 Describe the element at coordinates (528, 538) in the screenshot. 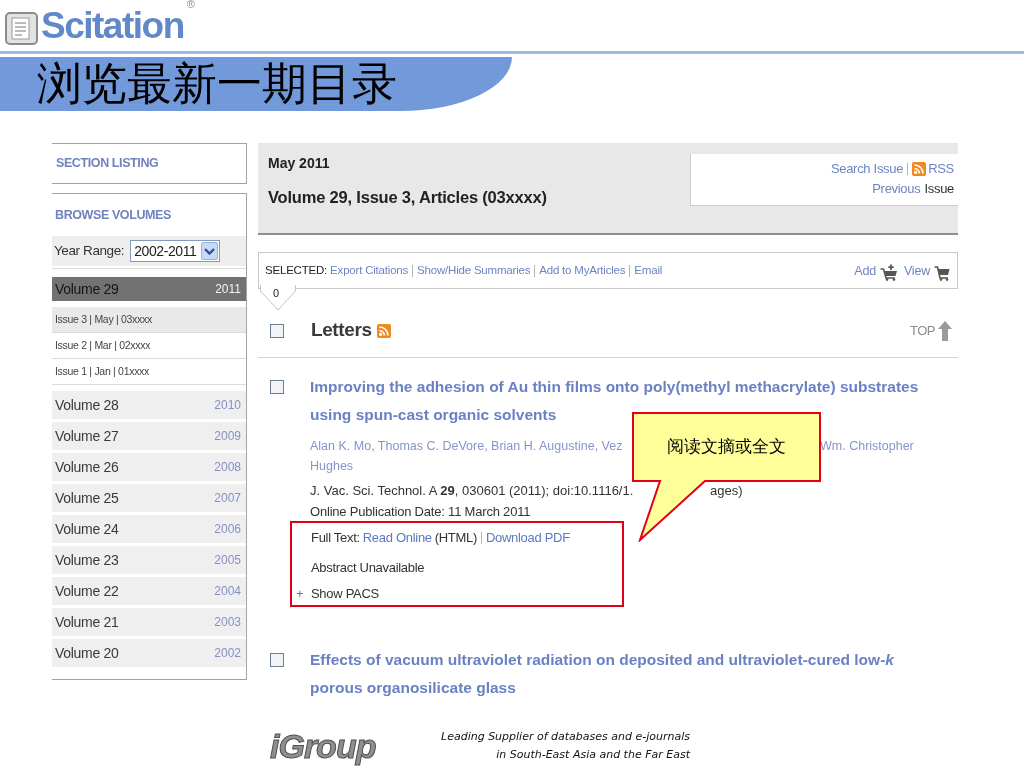

I see `download-pdf-link: Download PDF` at that location.